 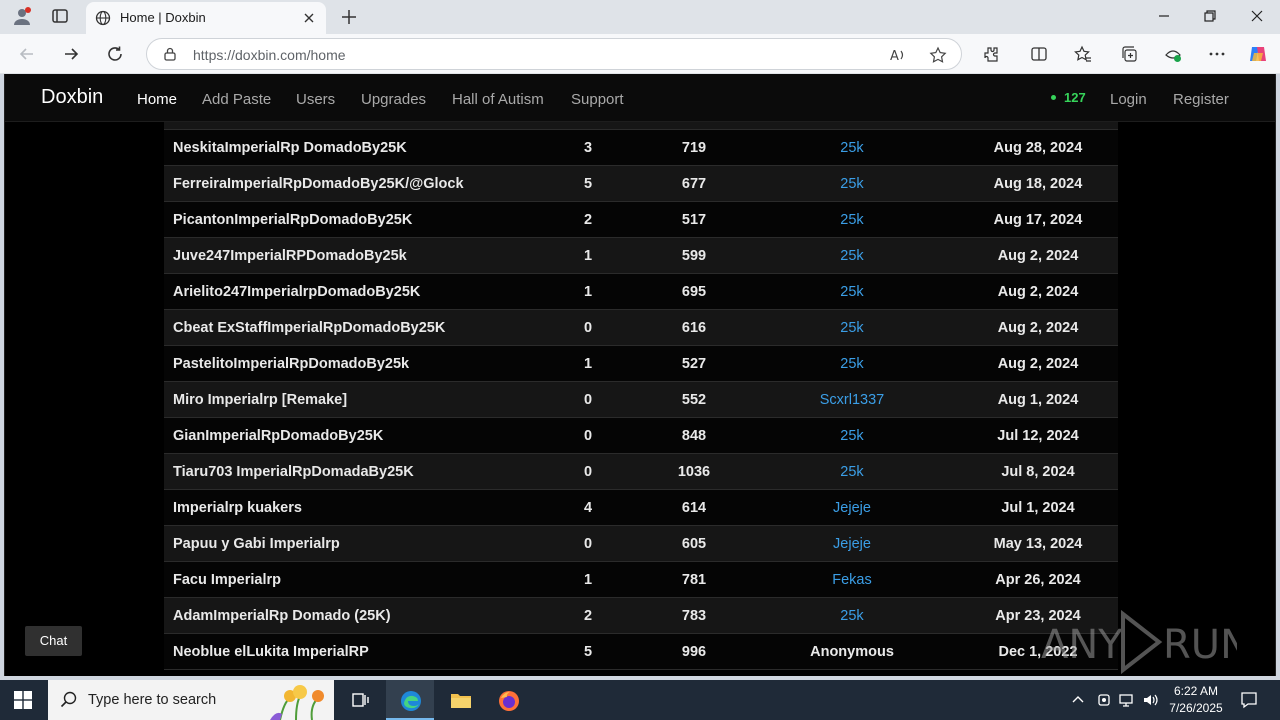 I want to click on taskbar-explorer-button, so click(x=460, y=700).